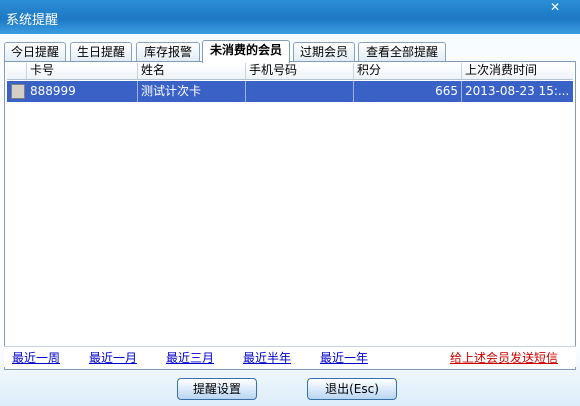 The height and width of the screenshot is (406, 580). I want to click on header-indicator, so click(17, 71).